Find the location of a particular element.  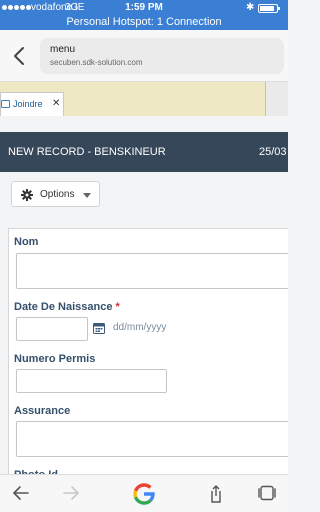

browser-address-area: menu secuben.sdk-solution.com is located at coordinates (144, 56).